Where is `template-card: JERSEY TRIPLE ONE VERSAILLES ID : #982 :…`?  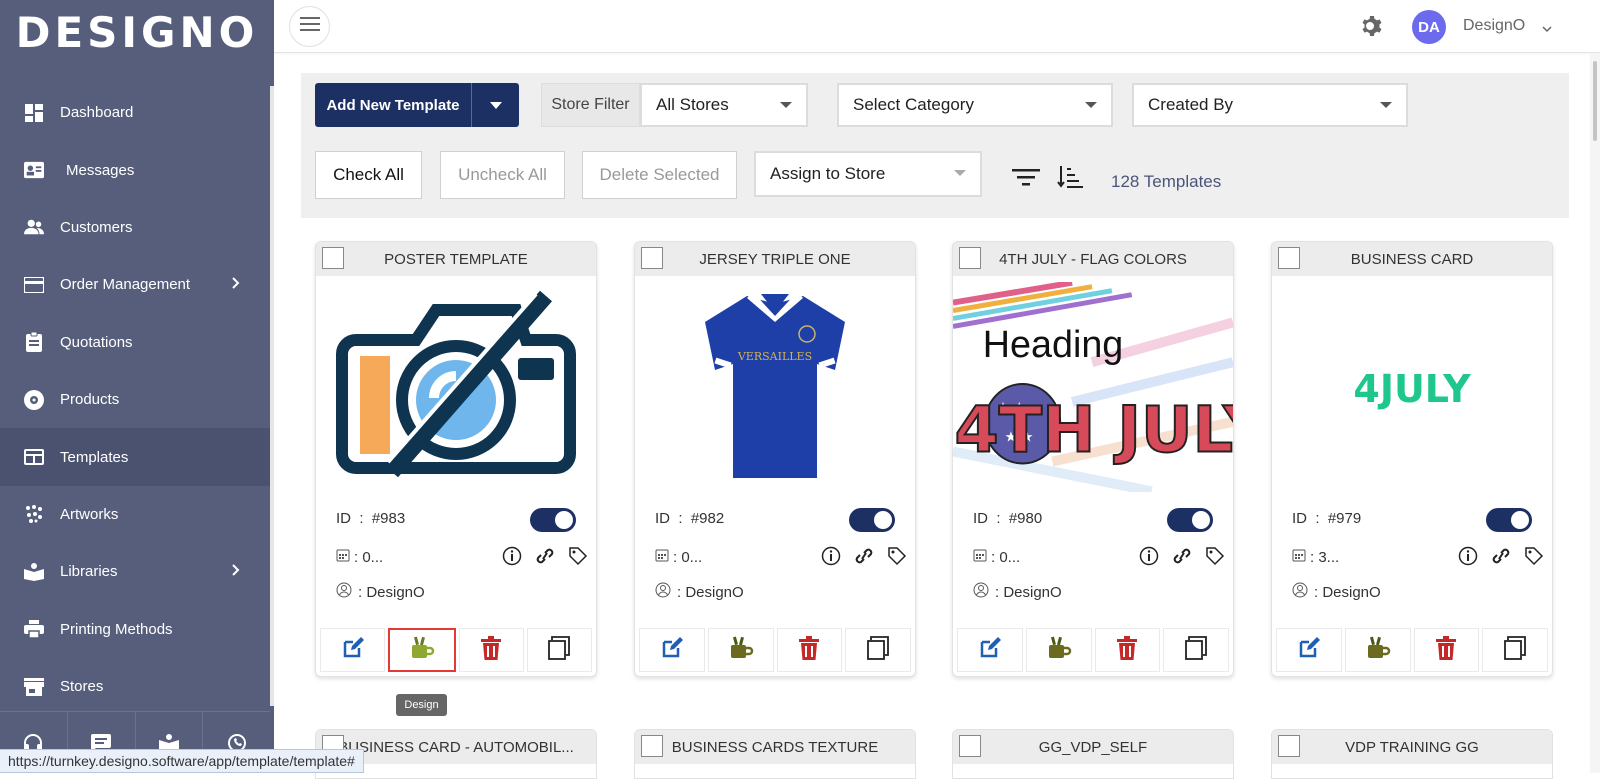 template-card: JERSEY TRIPLE ONE VERSAILLES ID : #982 :… is located at coordinates (775, 459).